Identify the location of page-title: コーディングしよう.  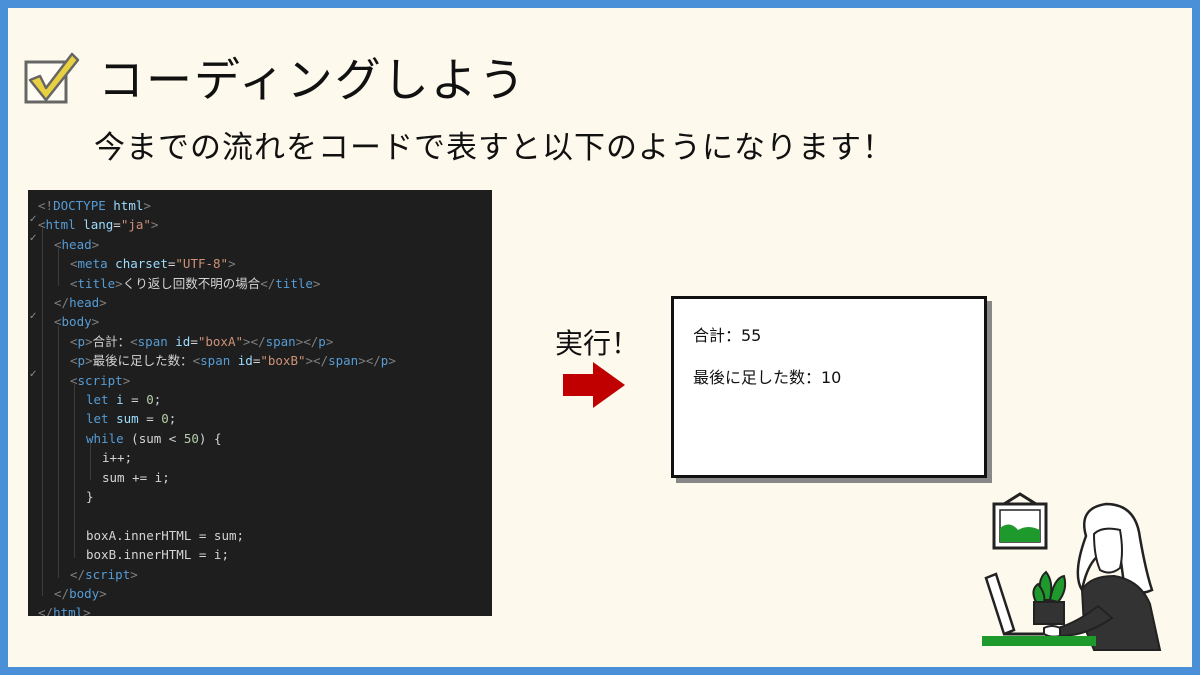
(312, 80).